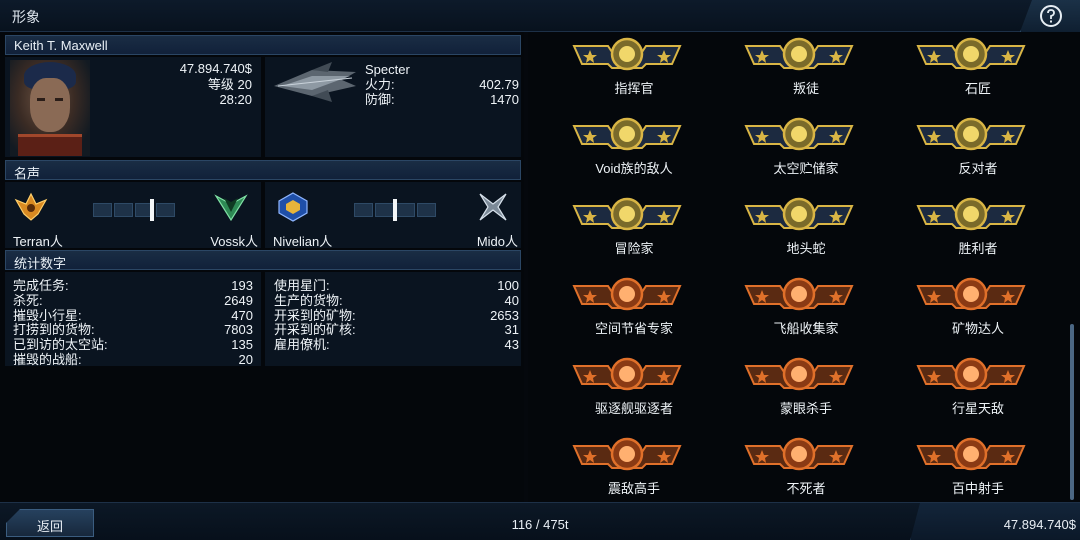 This screenshot has height=540, width=1080. I want to click on terran-emblem-icon, so click(31, 206).